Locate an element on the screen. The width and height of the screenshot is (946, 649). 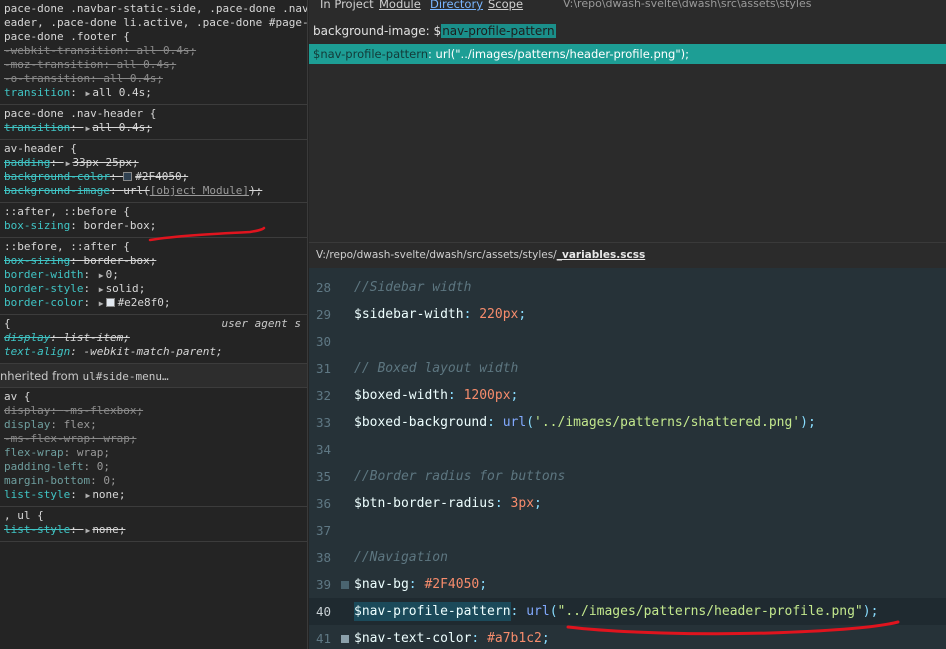
line-number: 41 is located at coordinates (323, 638).